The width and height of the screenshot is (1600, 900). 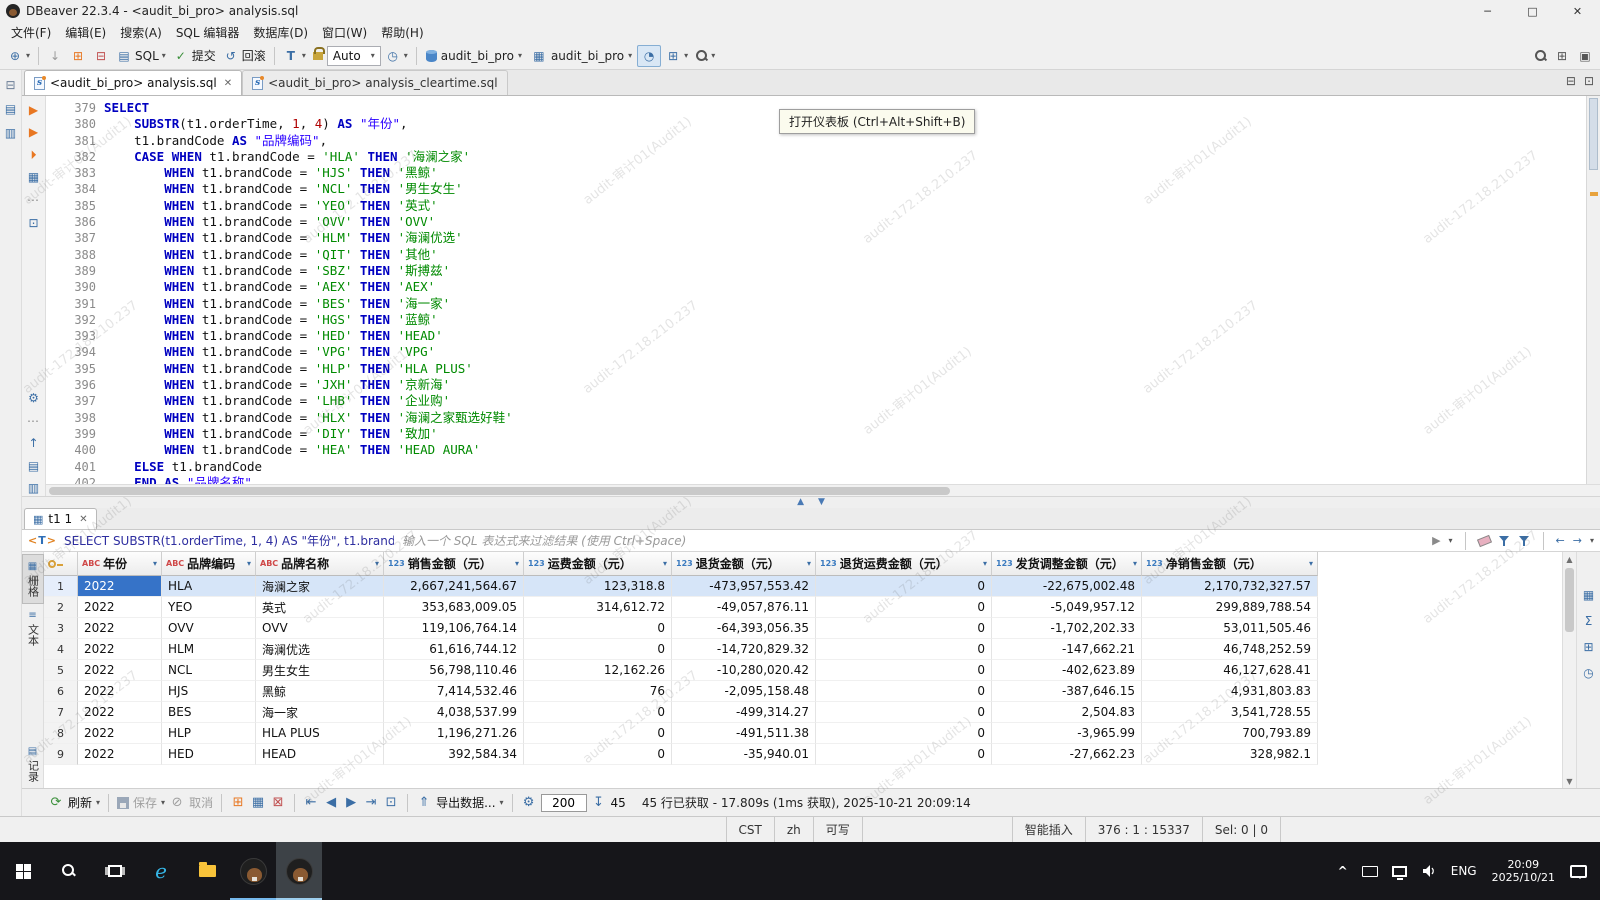 What do you see at coordinates (33, 628) in the screenshot?
I see `presentation-tab-text: ≡ 文本` at bounding box center [33, 628].